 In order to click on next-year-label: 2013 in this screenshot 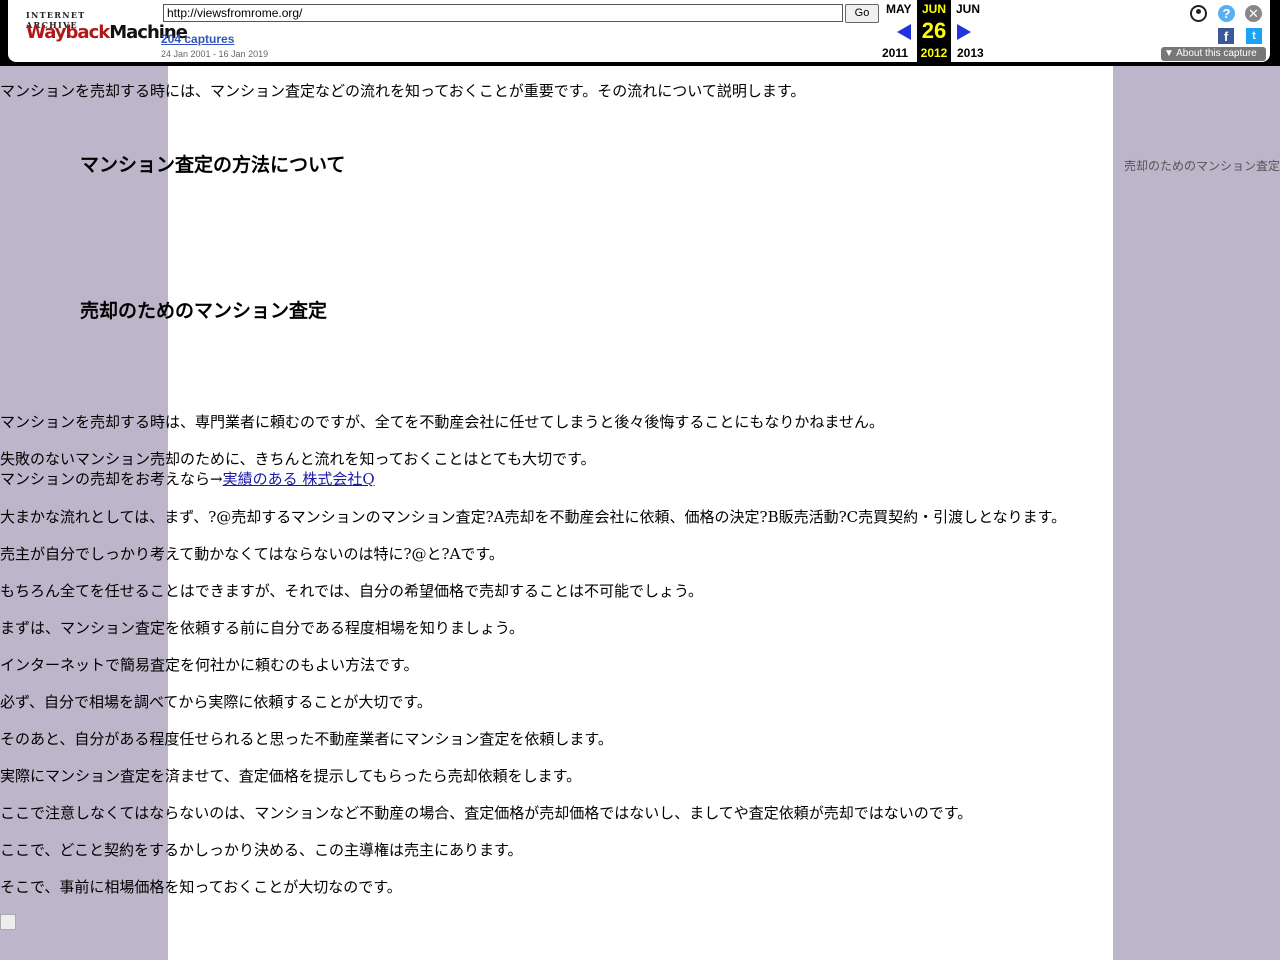, I will do `click(970, 53)`.